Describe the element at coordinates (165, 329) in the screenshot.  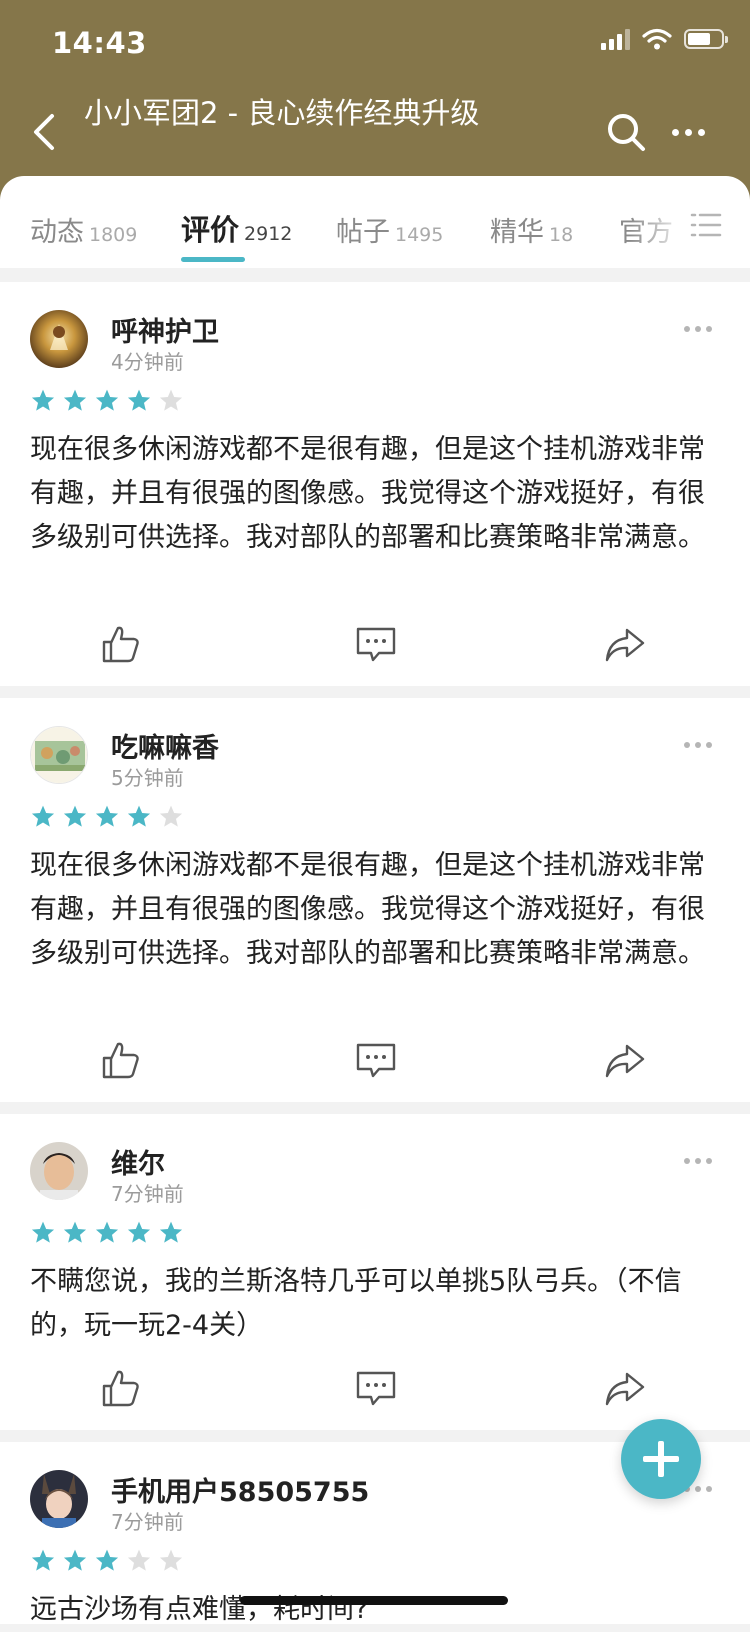
I see `review-user-name: 呼神护卫` at that location.